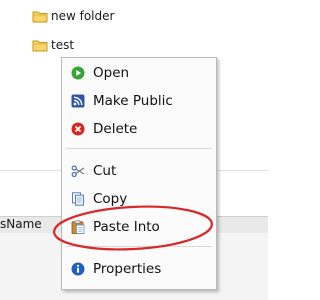 Image resolution: width=320 pixels, height=300 pixels. What do you see at coordinates (83, 16) in the screenshot?
I see `tree-item-label: new folder` at bounding box center [83, 16].